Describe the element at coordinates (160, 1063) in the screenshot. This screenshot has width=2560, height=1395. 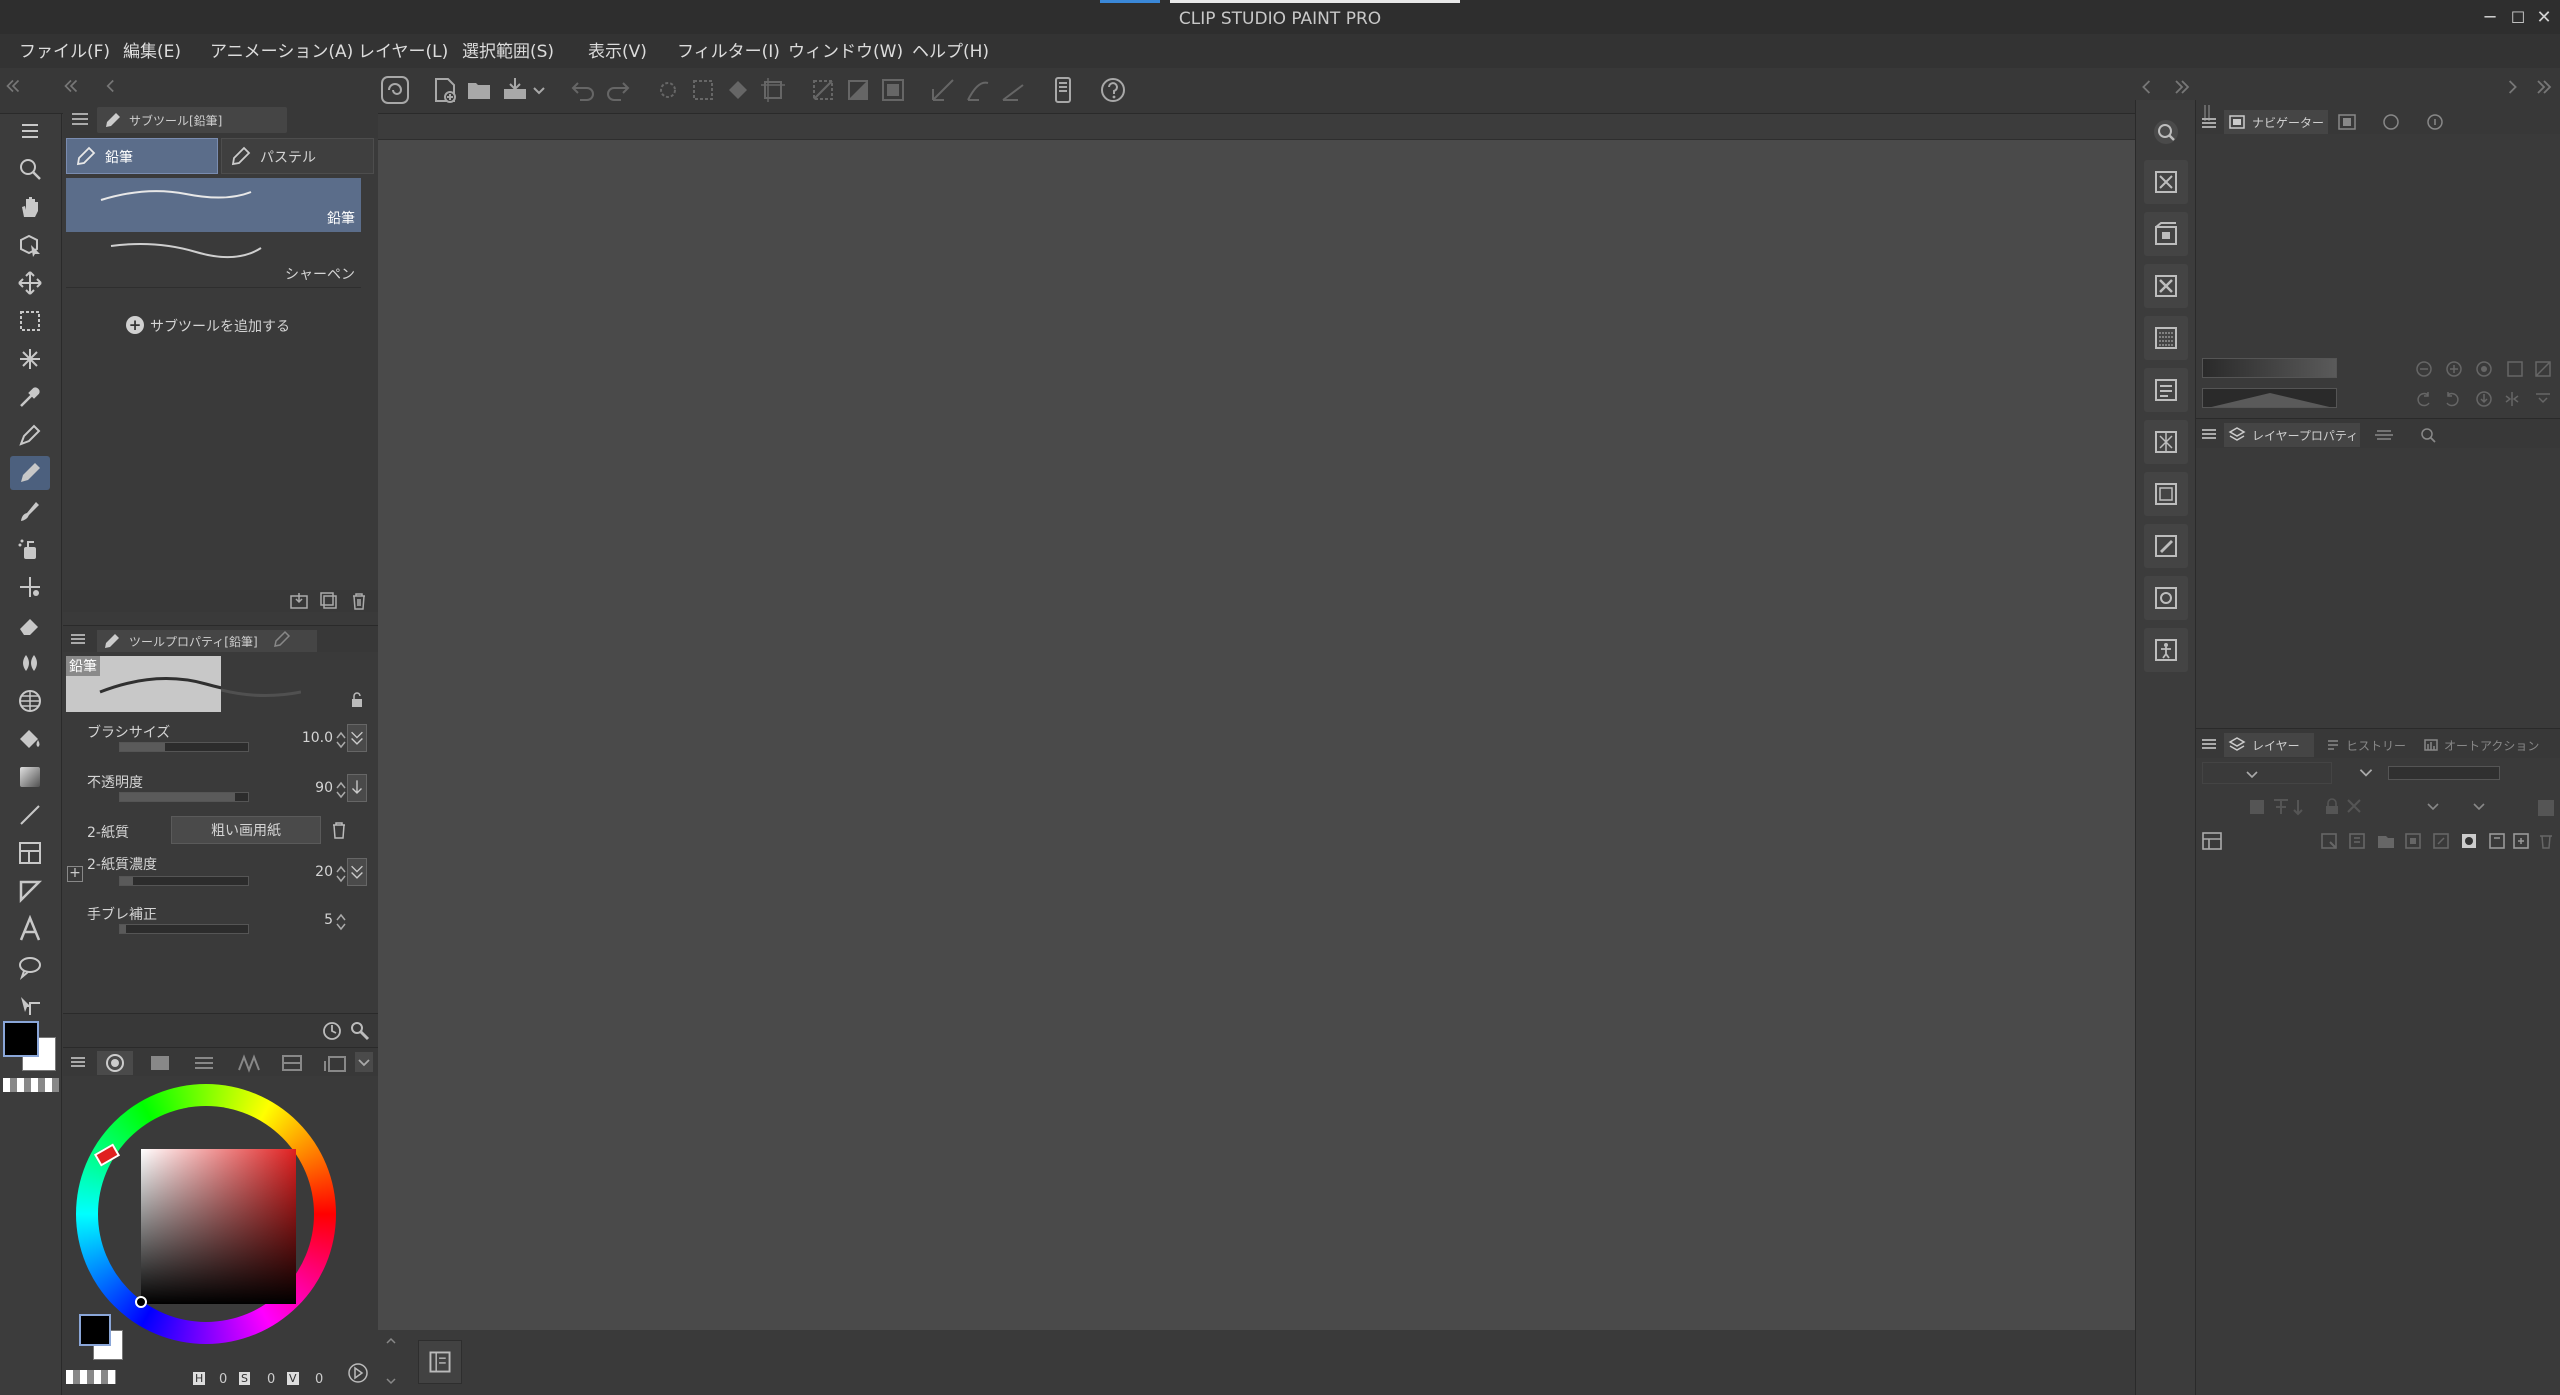
I see `color-slider-tab-icon` at that location.